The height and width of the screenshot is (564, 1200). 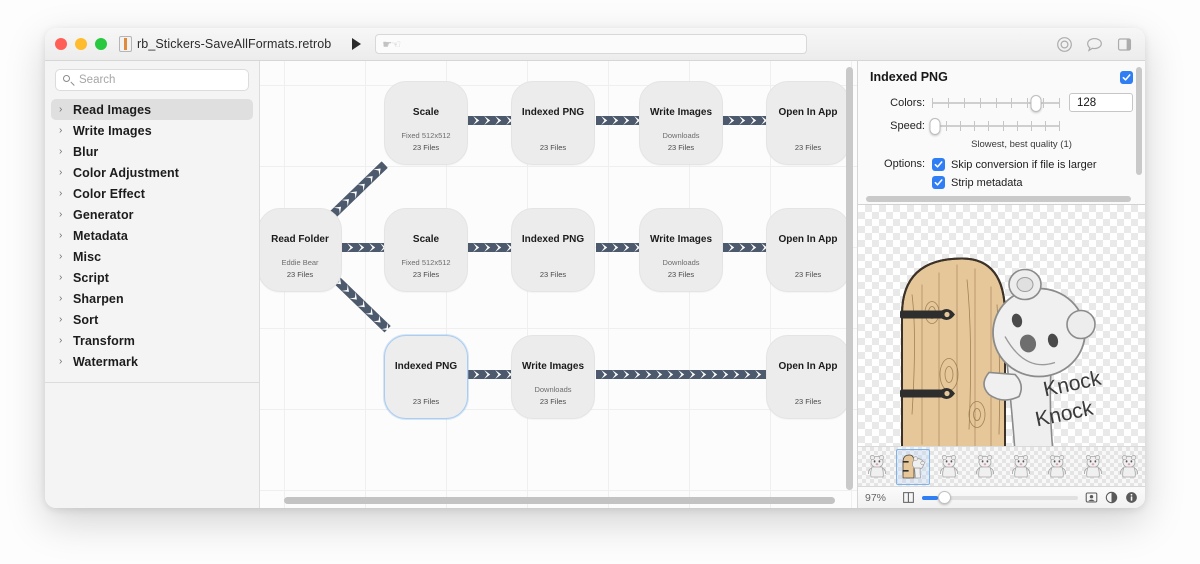 I want to click on speed-row: Speed:, so click(x=1001, y=126).